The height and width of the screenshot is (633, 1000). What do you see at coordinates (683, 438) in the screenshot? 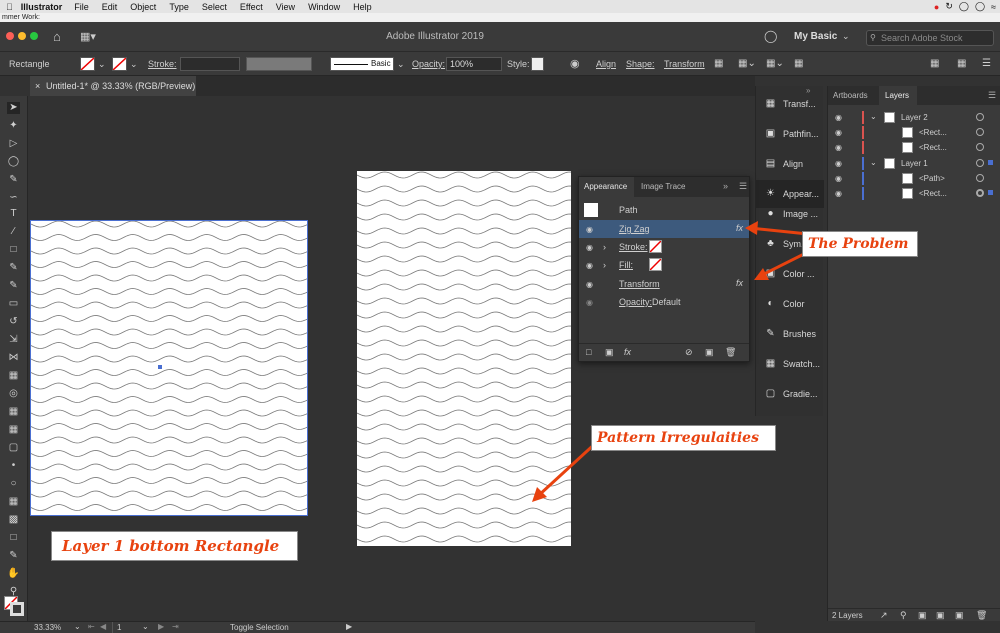
I see `annotation-pattern-irregularities: Pattern Irregulaities` at bounding box center [683, 438].